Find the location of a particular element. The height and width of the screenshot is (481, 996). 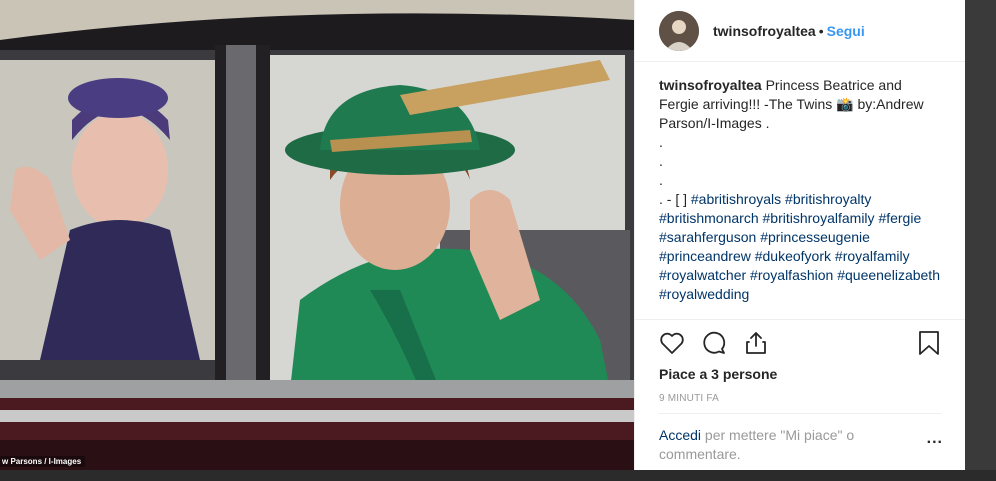

heart-icon is located at coordinates (672, 345).